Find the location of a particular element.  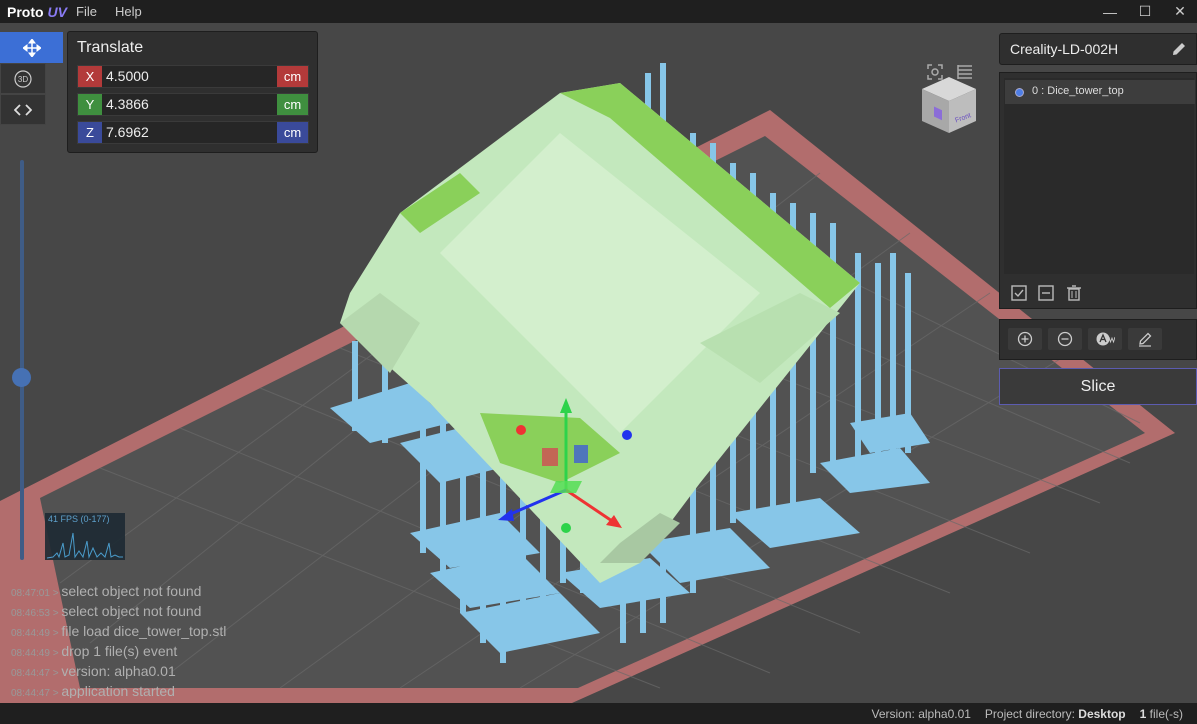

minus-circle-icon is located at coordinates (1065, 339).